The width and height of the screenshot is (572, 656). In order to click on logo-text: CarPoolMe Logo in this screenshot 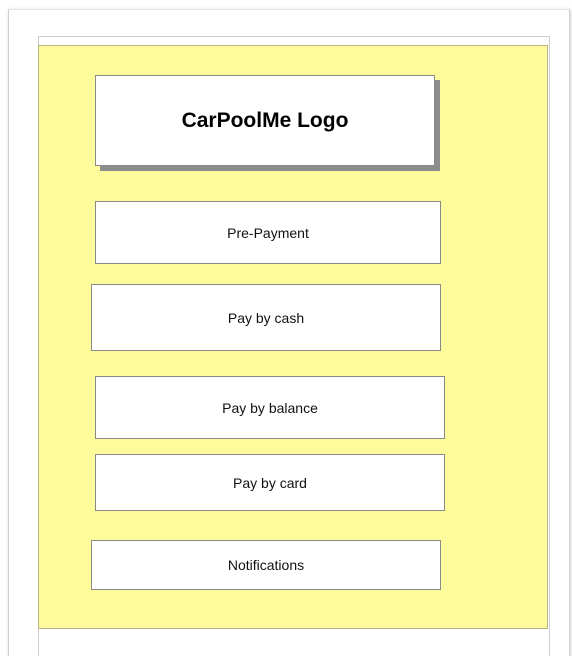, I will do `click(265, 120)`.